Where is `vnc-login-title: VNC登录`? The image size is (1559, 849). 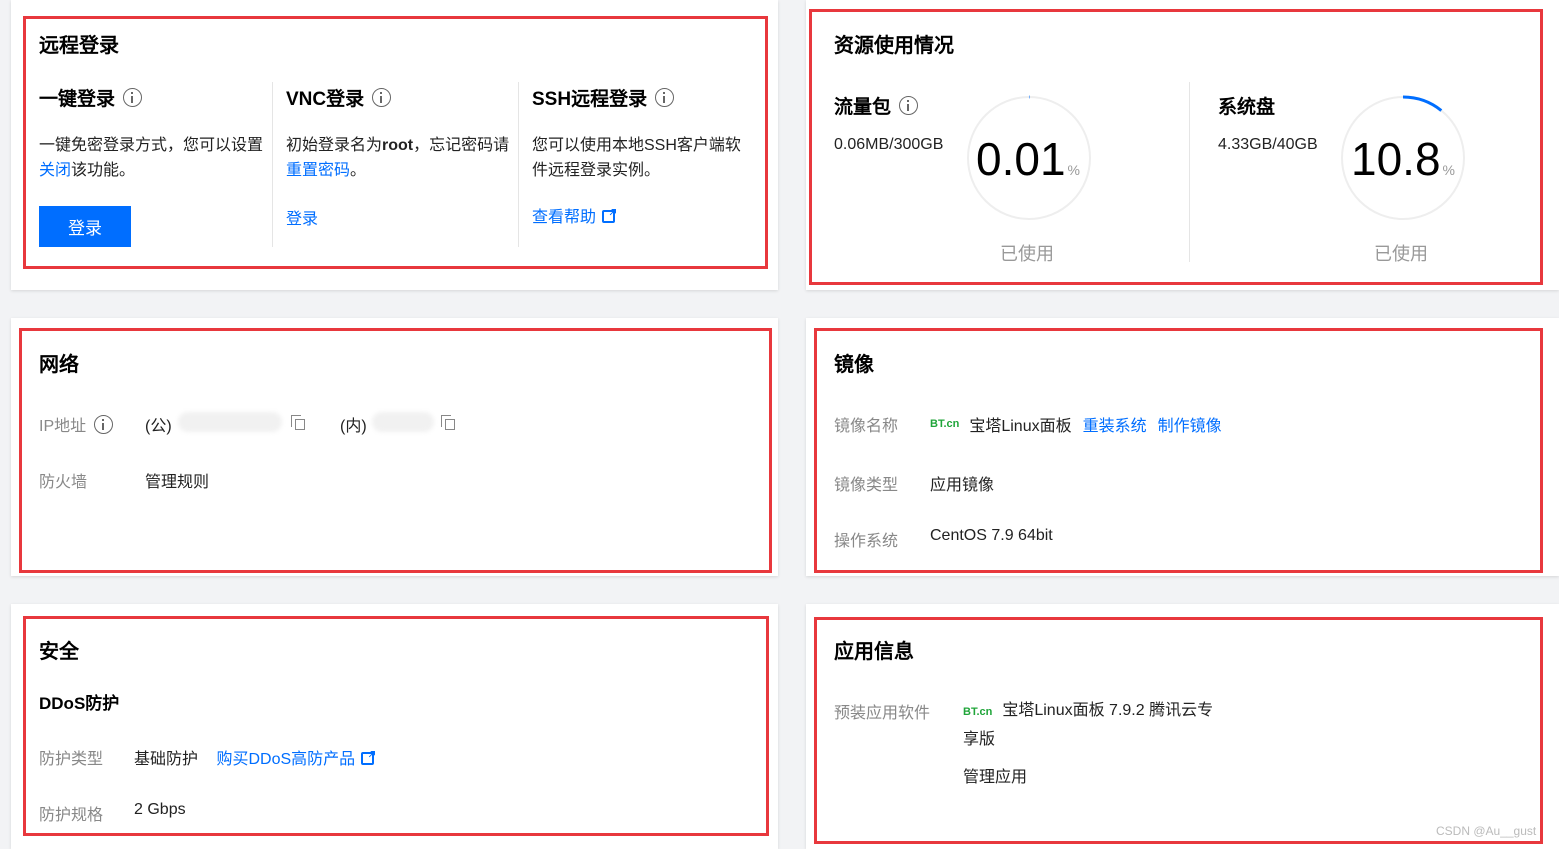
vnc-login-title: VNC登录 is located at coordinates (339, 97).